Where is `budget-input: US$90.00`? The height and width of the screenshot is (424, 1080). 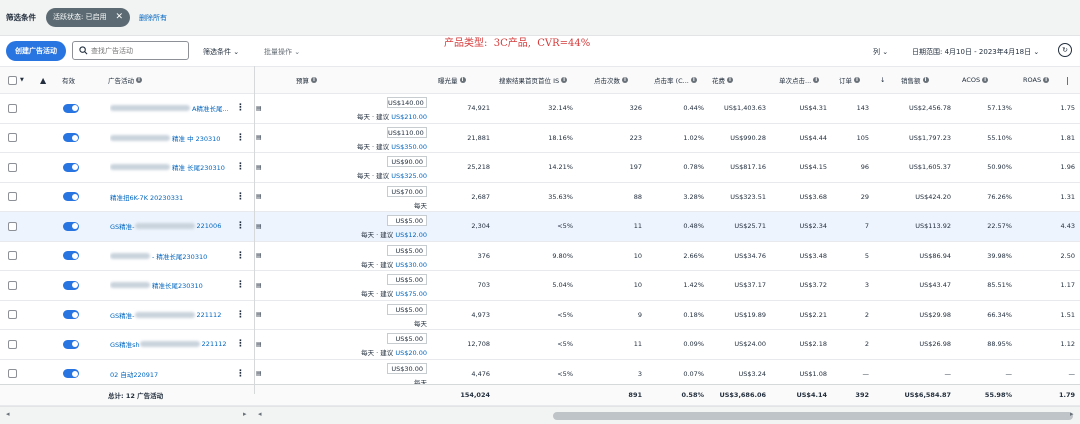 budget-input: US$90.00 is located at coordinates (407, 161).